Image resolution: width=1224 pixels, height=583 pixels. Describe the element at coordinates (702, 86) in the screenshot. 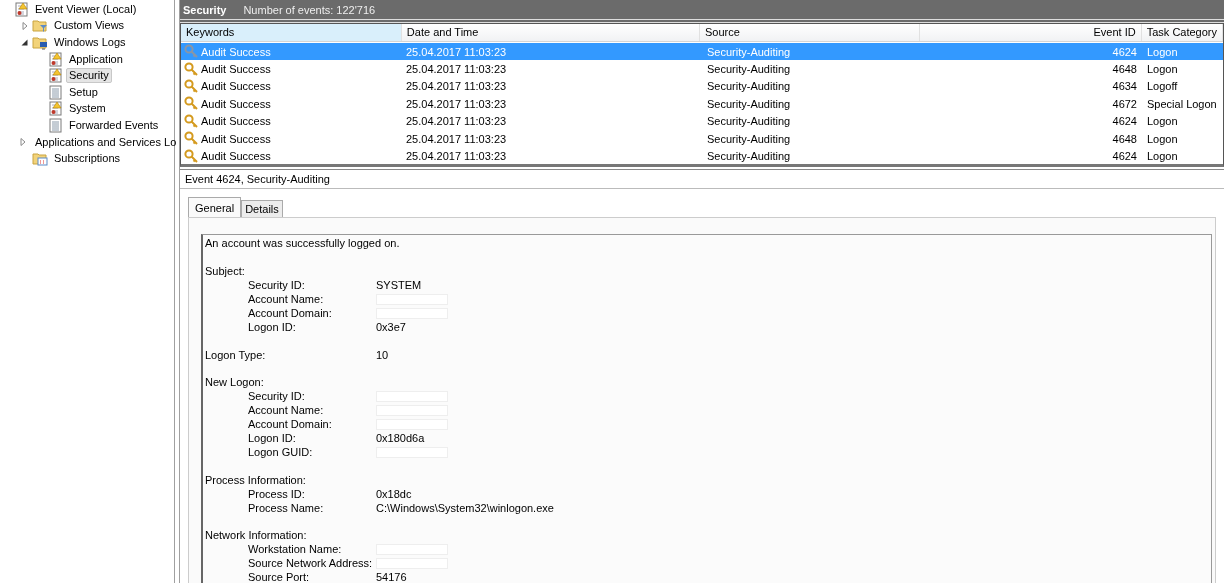

I see `event-row: Audit Success 25.04.2017 11:03:23 Security-Auditing 4634 Logoff` at that location.